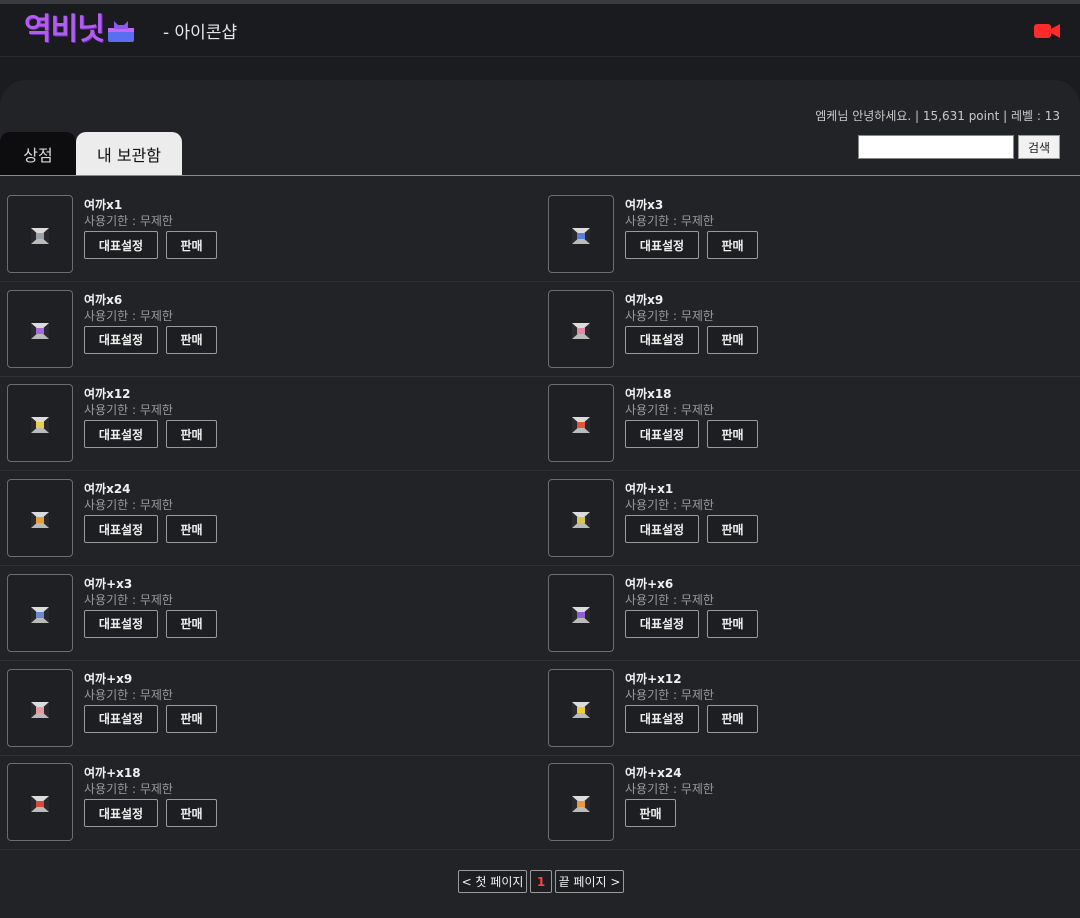  I want to click on list-item: 여까+x12 사용기한 : 무제한대표설정 판매, so click(810, 708).